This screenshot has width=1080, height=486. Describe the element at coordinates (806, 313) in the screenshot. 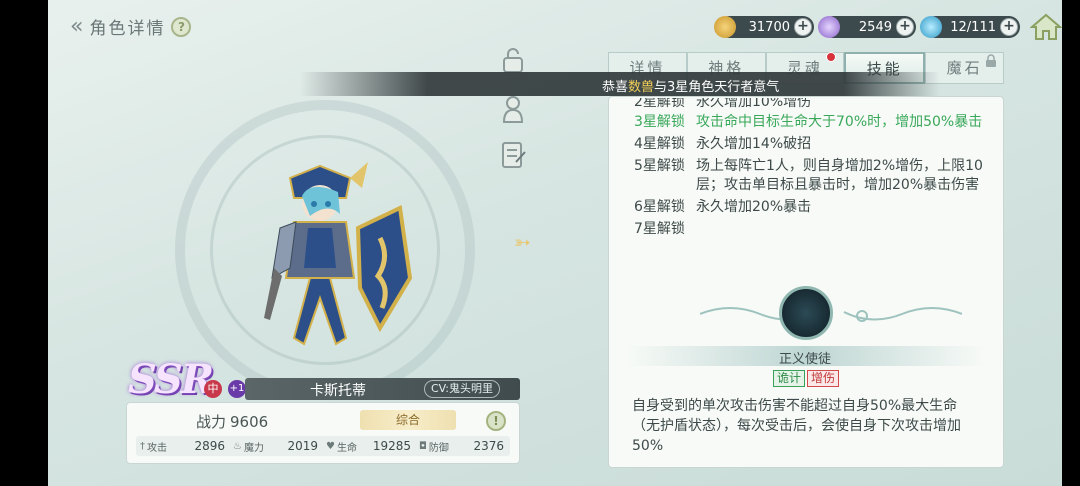

I see `skill-icon` at that location.